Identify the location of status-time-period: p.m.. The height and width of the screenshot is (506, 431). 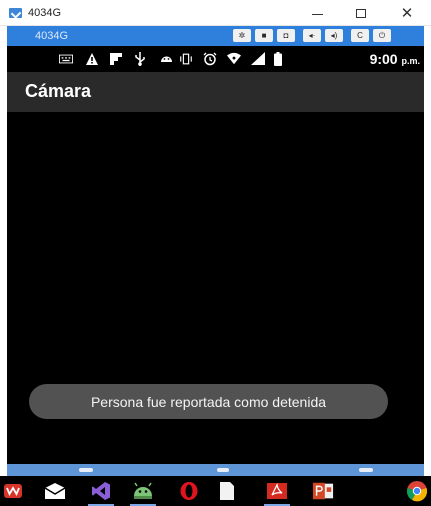
(410, 61).